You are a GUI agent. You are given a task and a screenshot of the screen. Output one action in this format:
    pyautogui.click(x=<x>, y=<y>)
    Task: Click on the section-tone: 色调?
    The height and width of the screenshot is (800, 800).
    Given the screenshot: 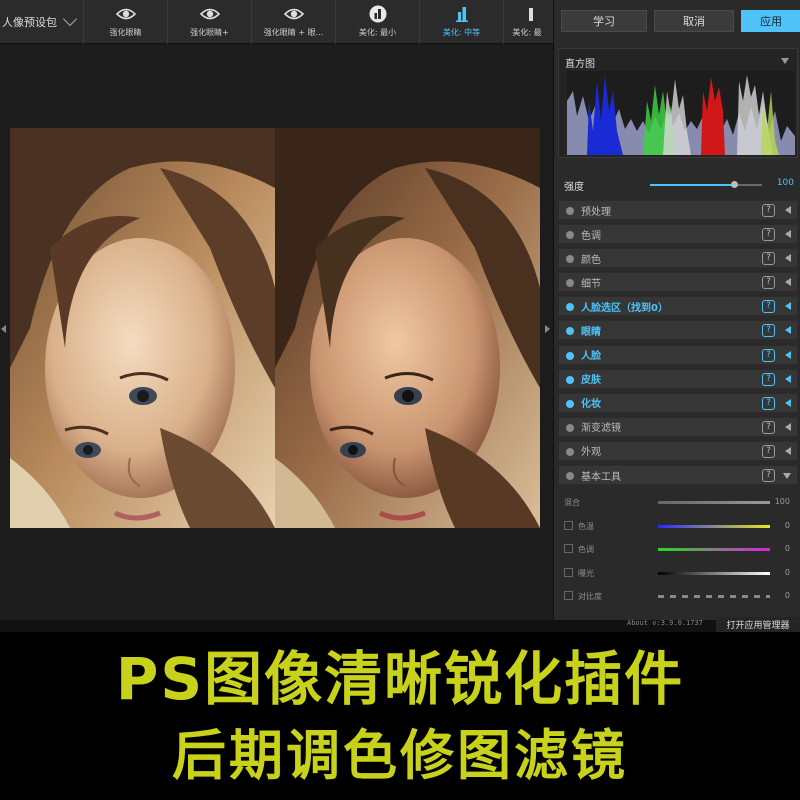 What is the action you would take?
    pyautogui.click(x=678, y=234)
    